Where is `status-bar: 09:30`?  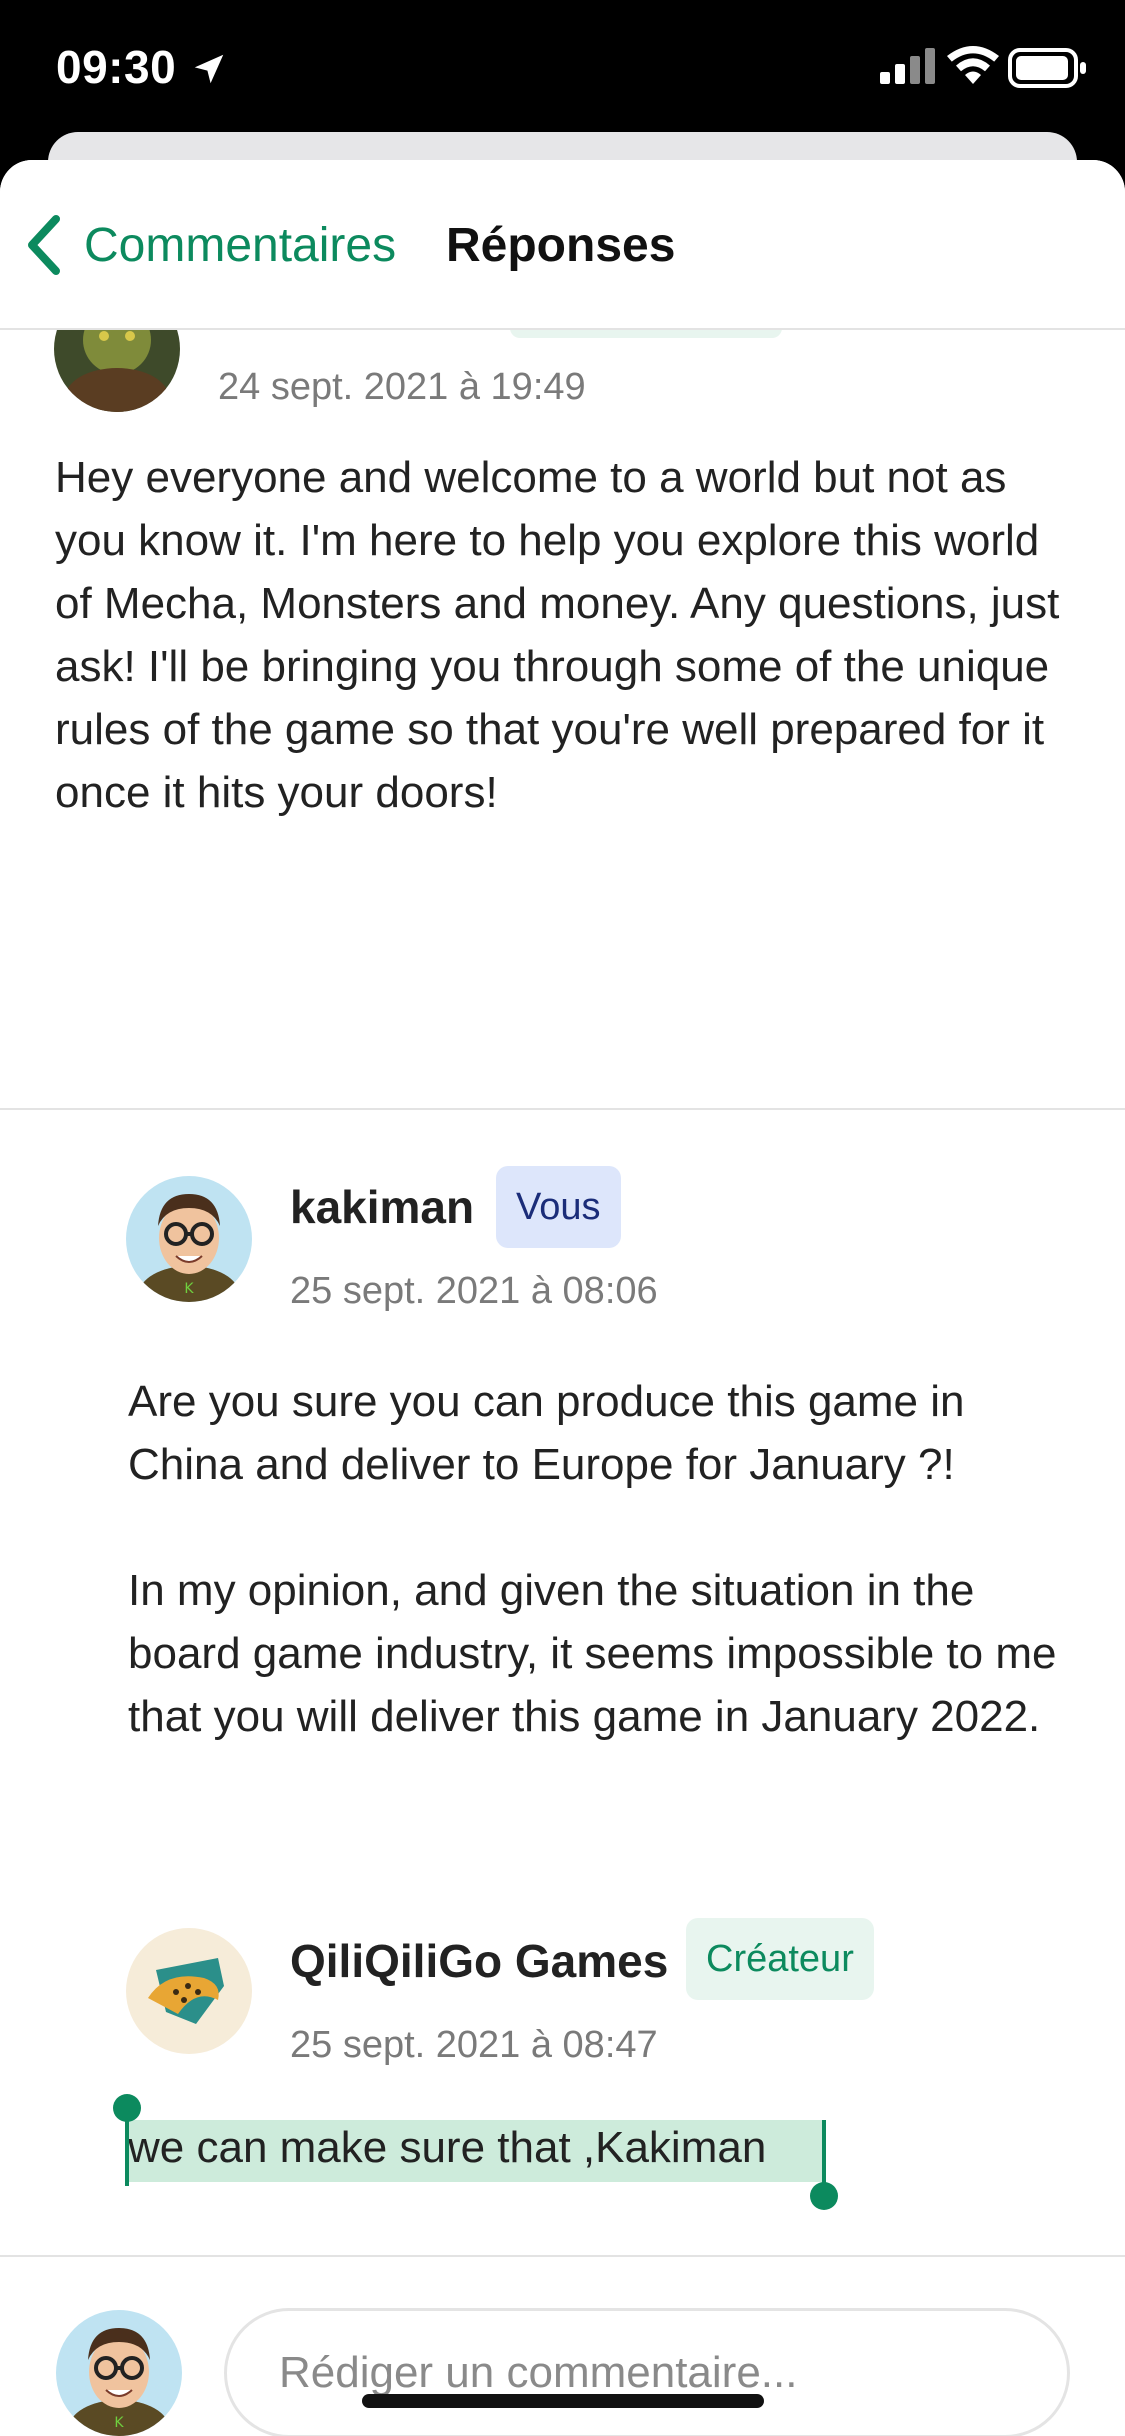 status-bar: 09:30 is located at coordinates (562, 70).